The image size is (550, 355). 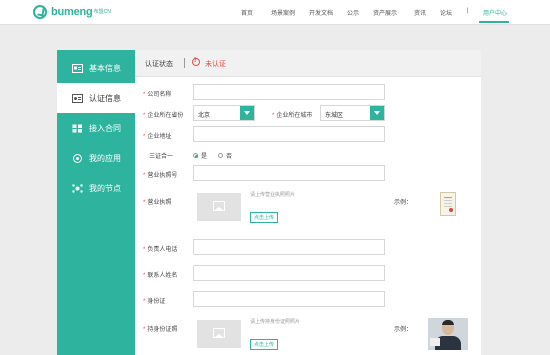 I want to click on address-input, so click(x=289, y=134).